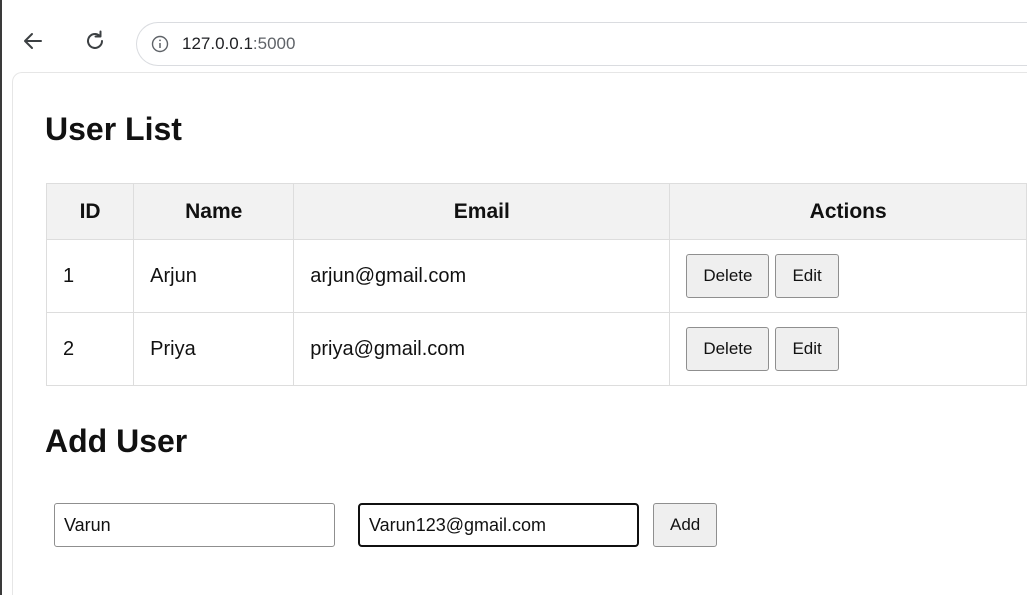  I want to click on back-arrow-icon, so click(33, 41).